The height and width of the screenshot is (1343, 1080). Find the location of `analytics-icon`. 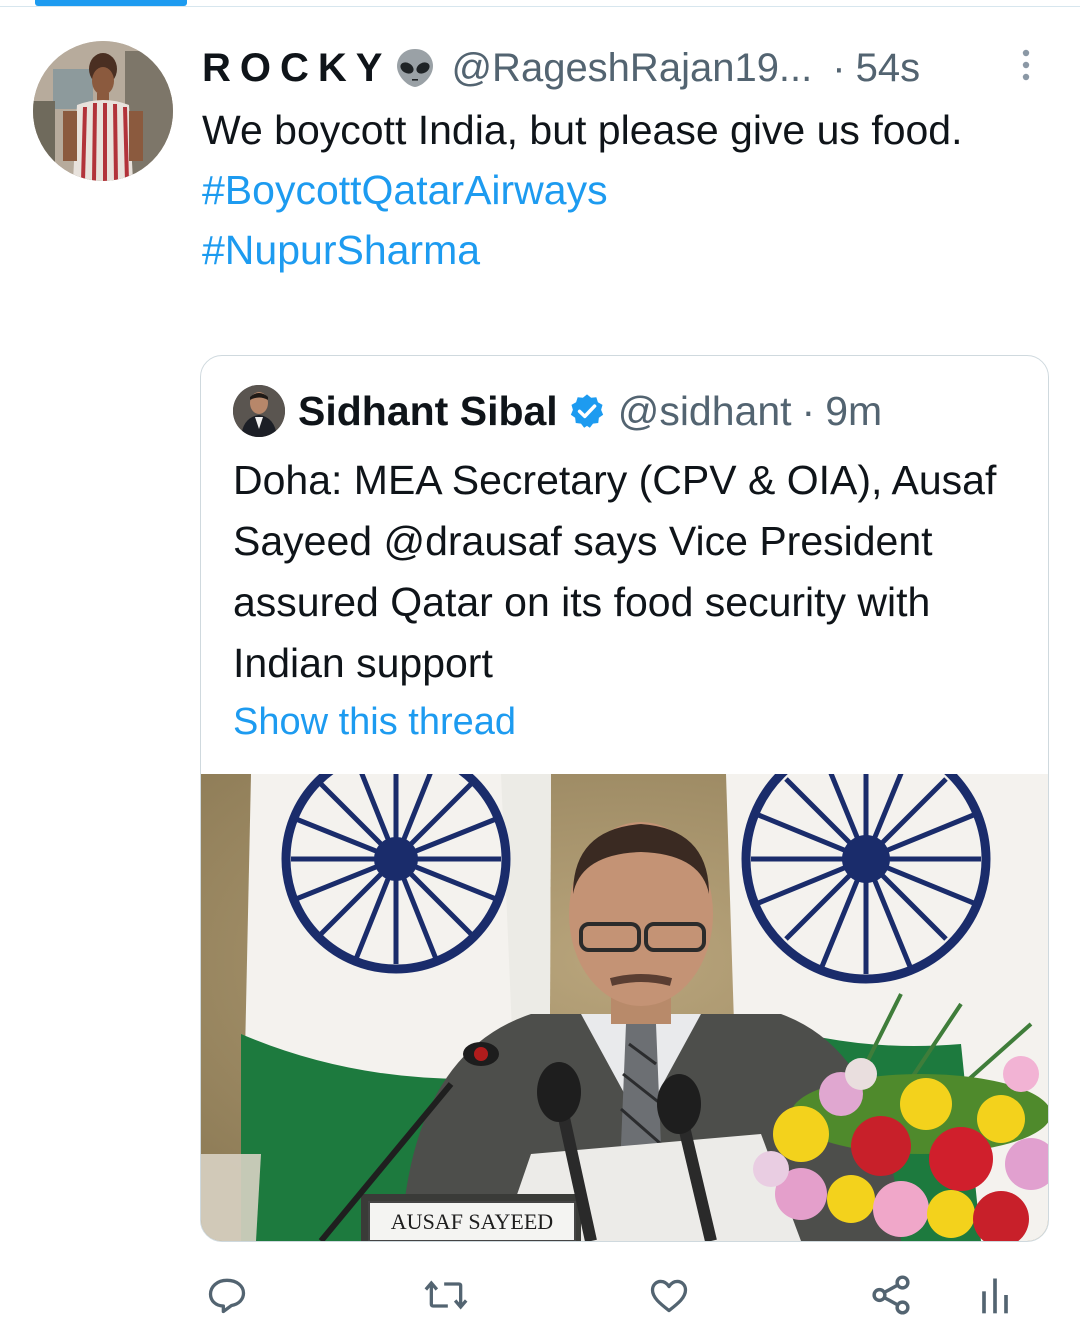

analytics-icon is located at coordinates (995, 1295).